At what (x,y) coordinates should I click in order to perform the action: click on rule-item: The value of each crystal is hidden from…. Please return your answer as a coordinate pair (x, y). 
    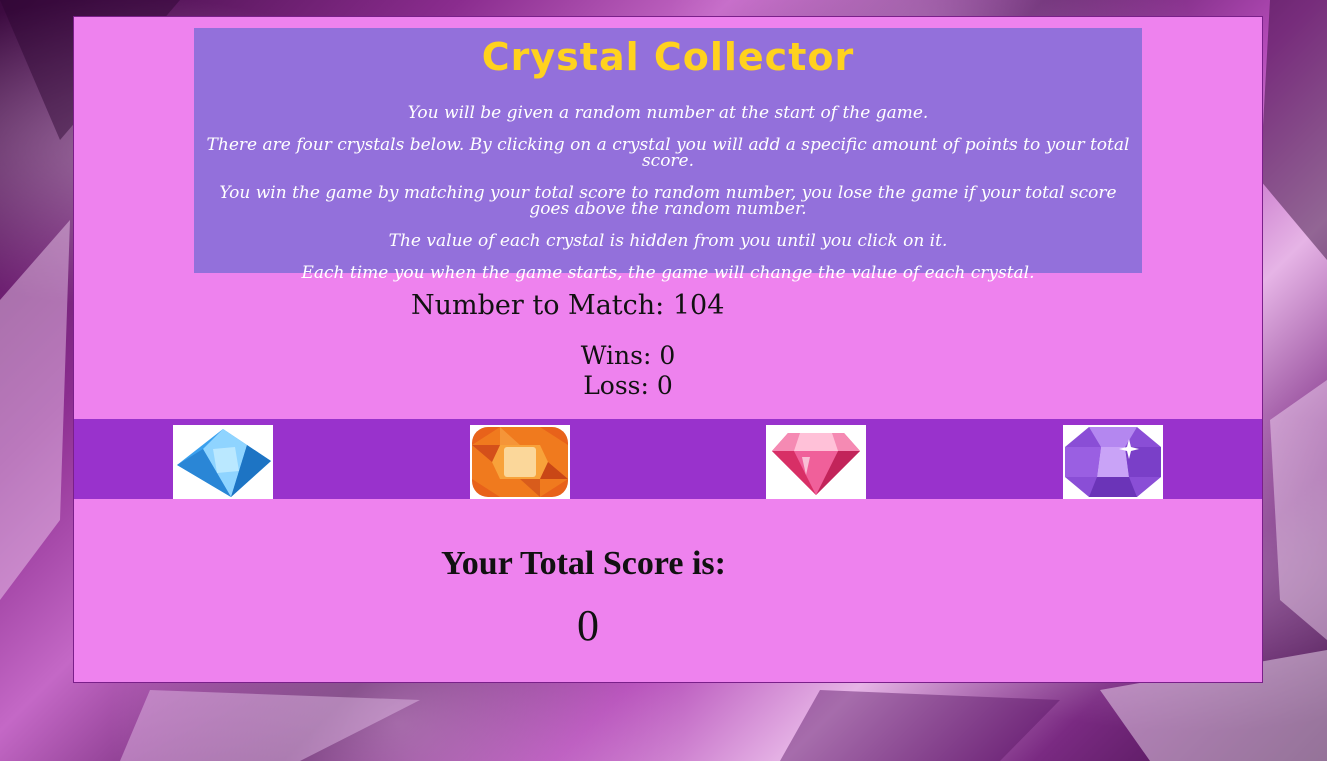
    Looking at the image, I should click on (668, 241).